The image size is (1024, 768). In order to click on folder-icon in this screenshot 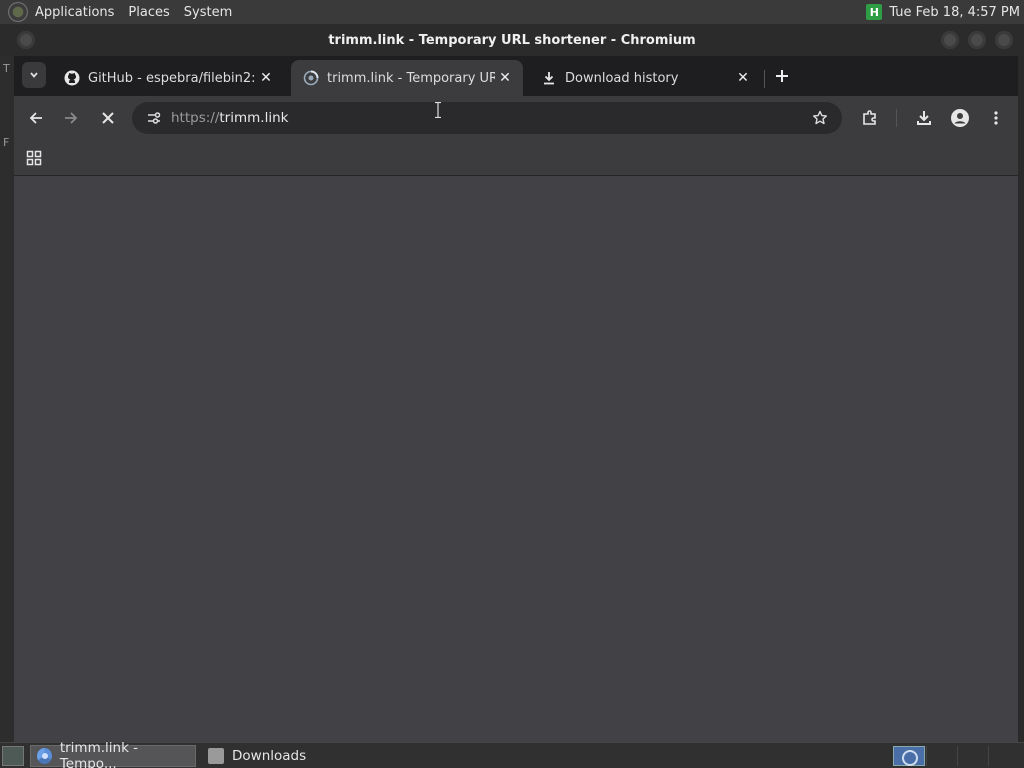, I will do `click(216, 755)`.